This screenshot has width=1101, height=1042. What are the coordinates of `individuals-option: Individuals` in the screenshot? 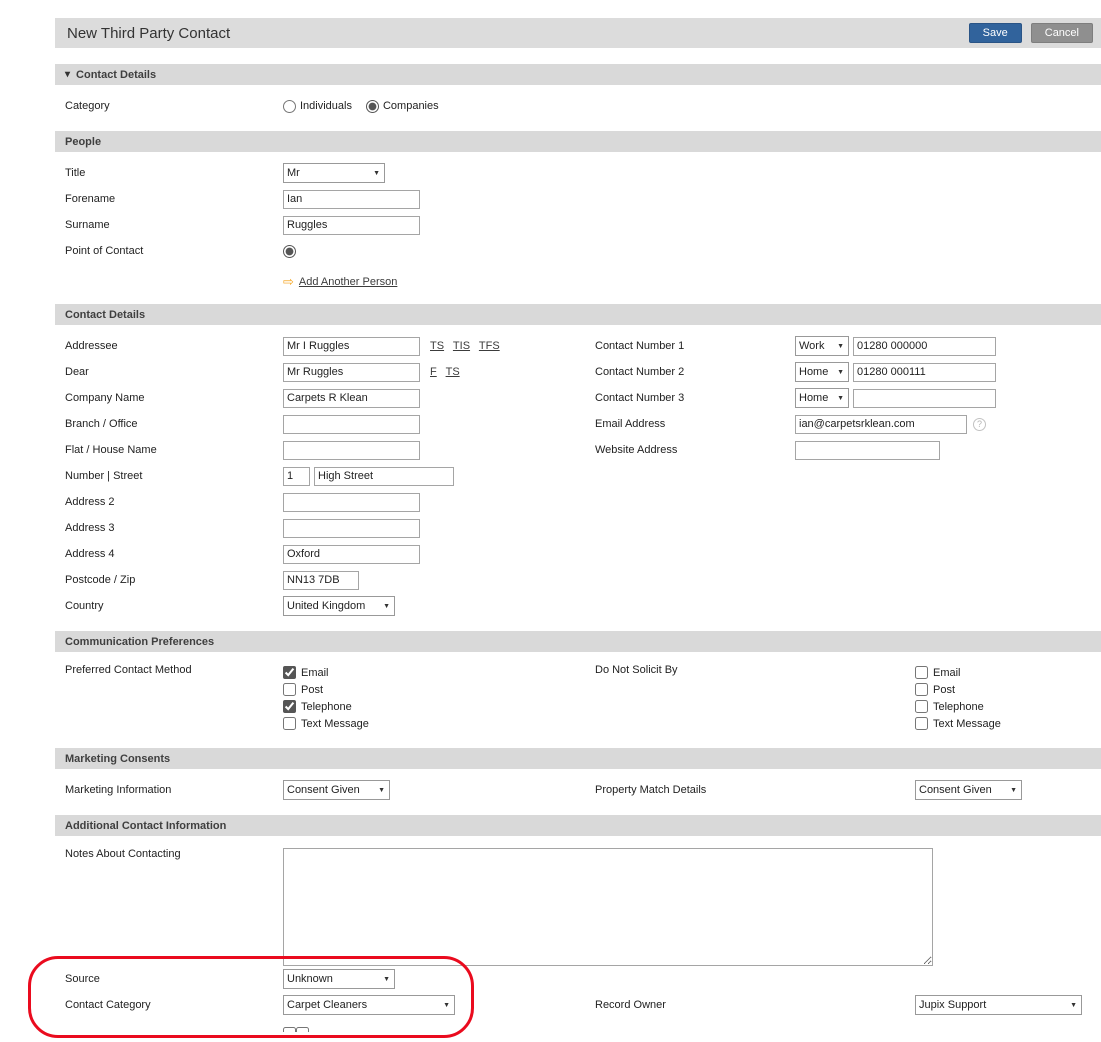 It's located at (317, 106).